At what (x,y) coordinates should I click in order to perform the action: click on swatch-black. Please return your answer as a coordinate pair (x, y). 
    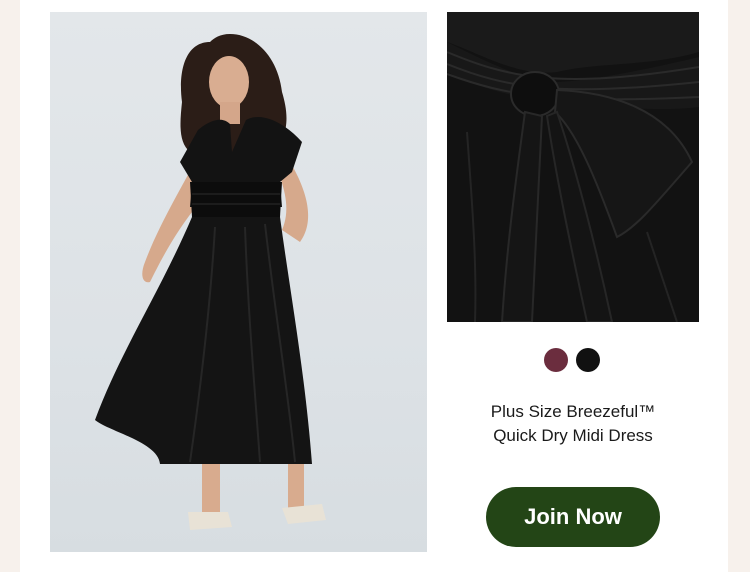
    Looking at the image, I should click on (588, 360).